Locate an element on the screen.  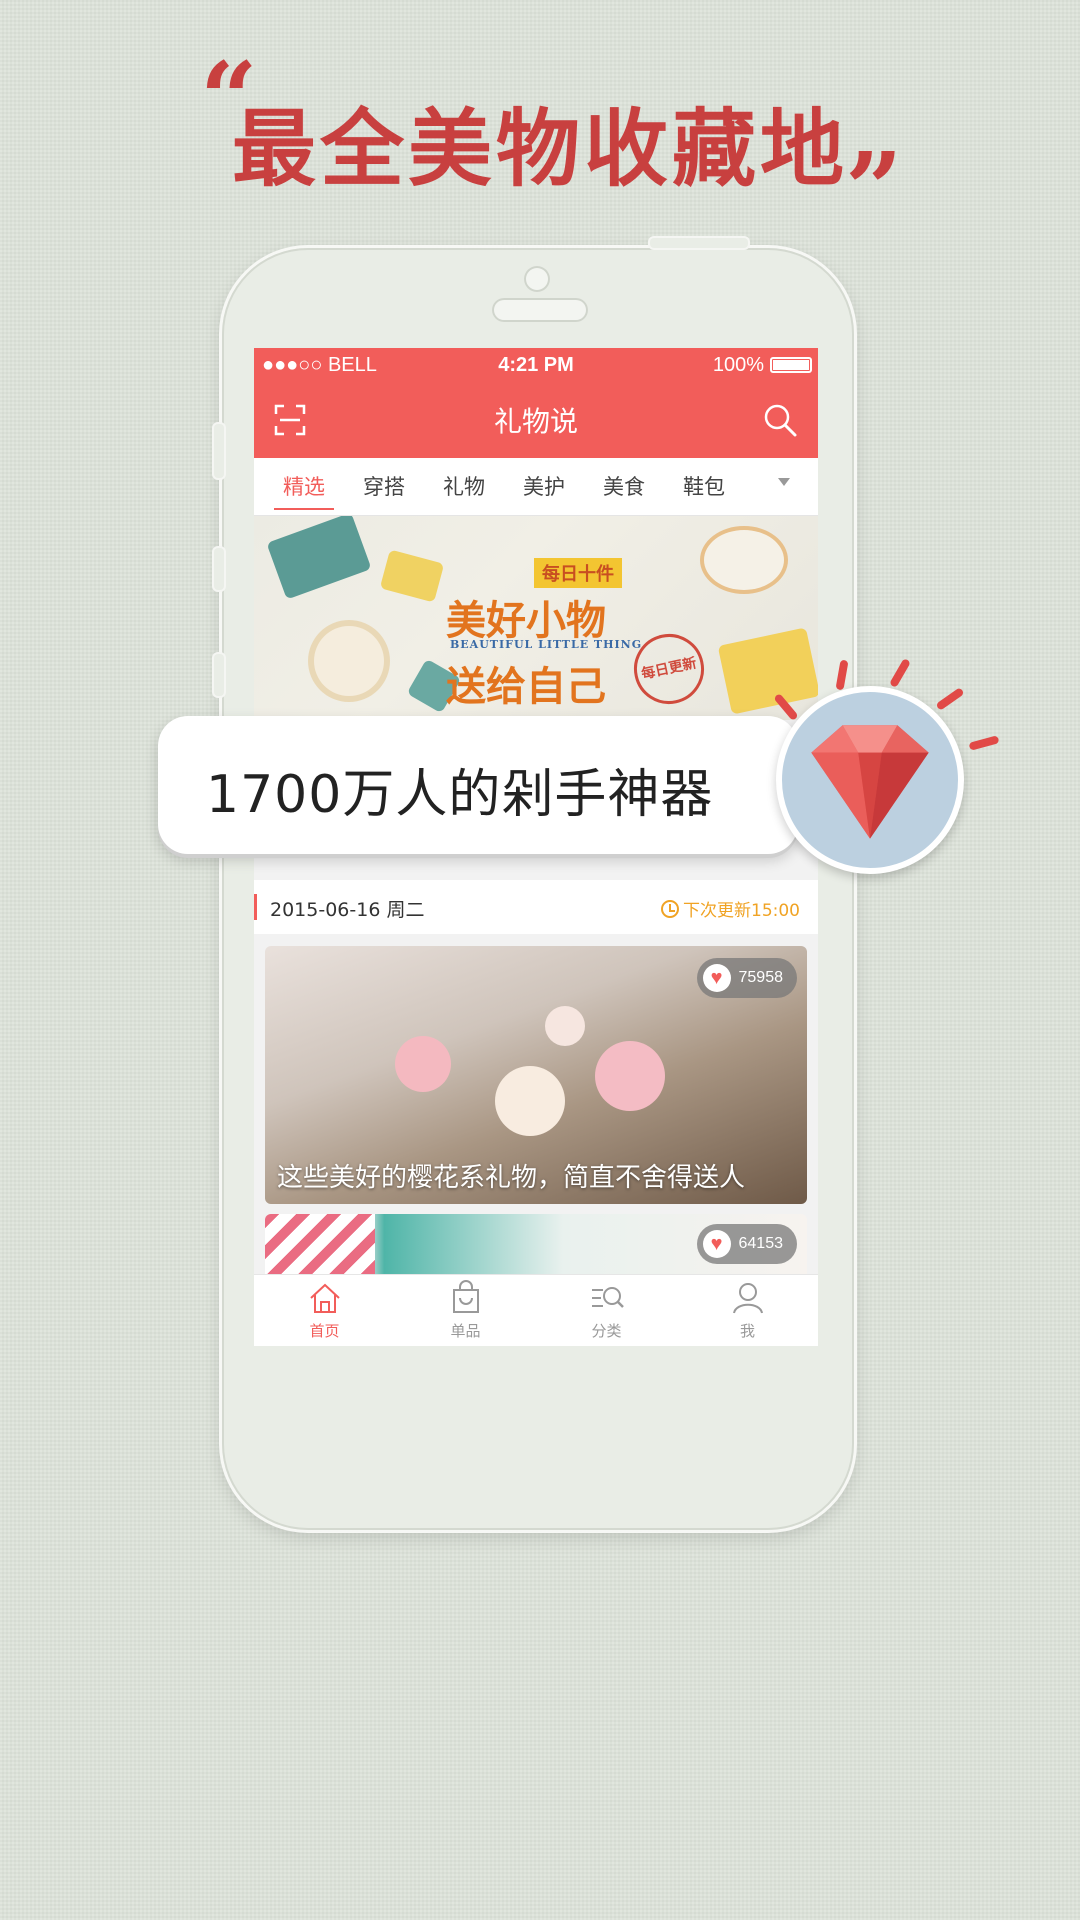
article-card: ♥ 75958 这些美好的樱花系礼物，简直不舍得送人 is located at coordinates (536, 1075).